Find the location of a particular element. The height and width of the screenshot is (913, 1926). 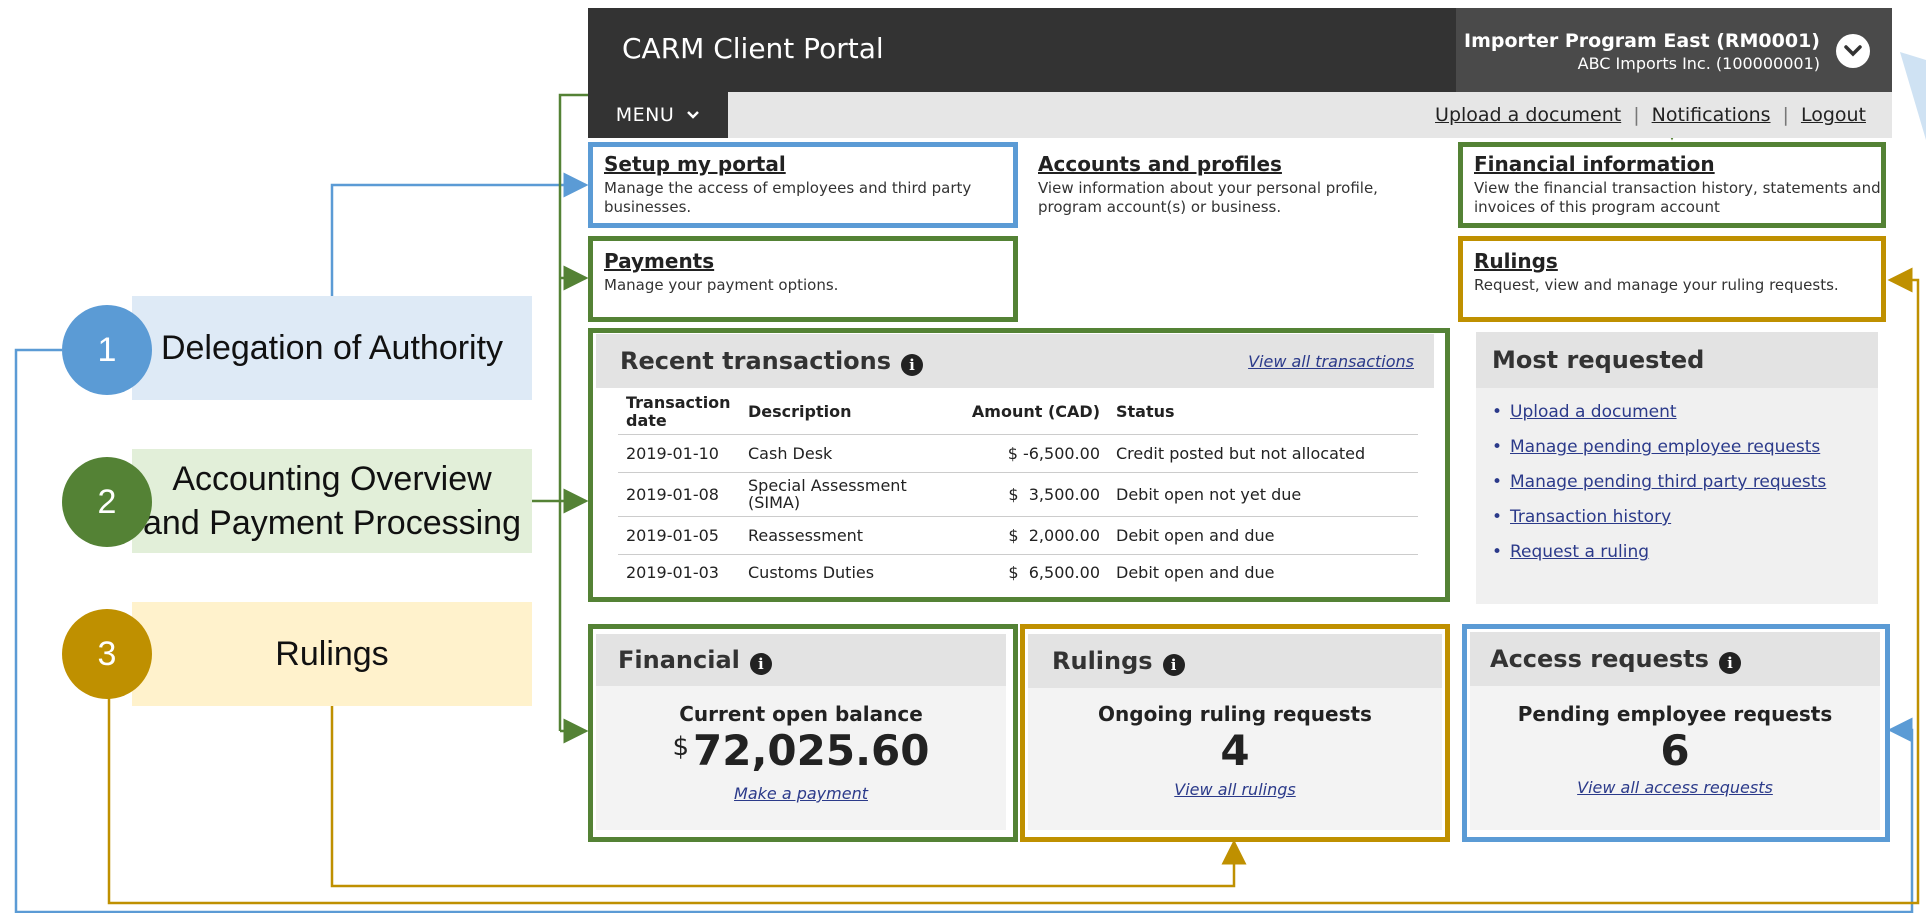

metric-link-wrap: View all rulings is located at coordinates (1235, 789).